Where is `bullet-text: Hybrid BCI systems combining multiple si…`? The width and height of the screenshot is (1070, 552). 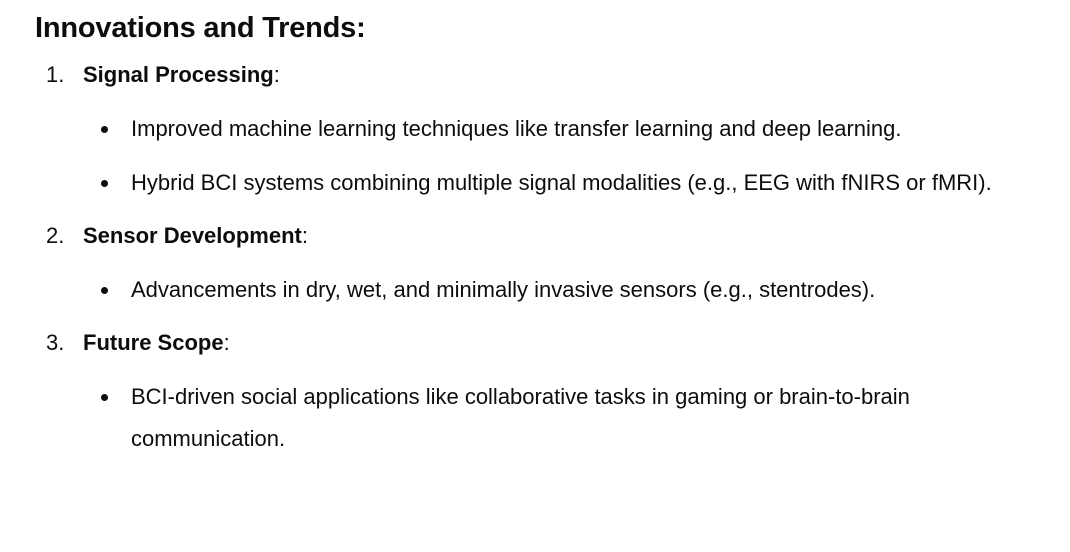 bullet-text: Hybrid BCI systems combining multiple si… is located at coordinates (561, 182).